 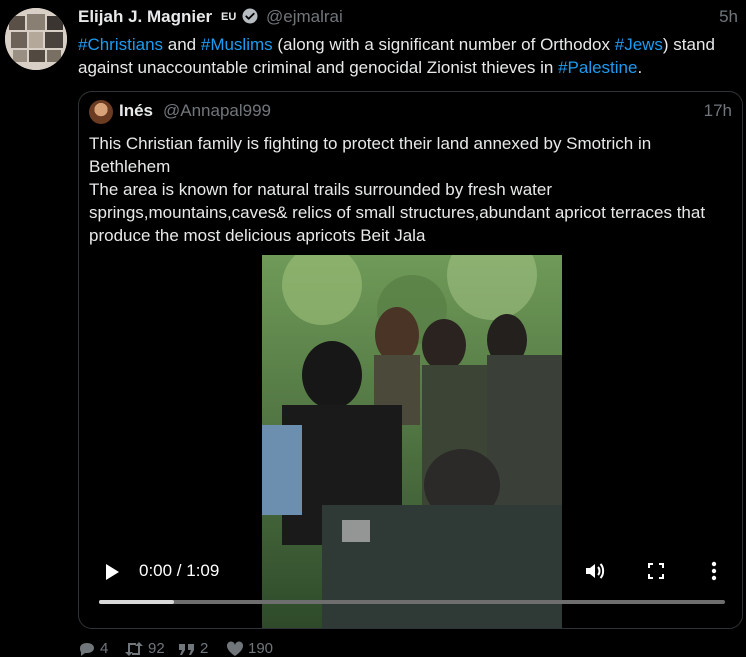 I want to click on hashtag-link: #Palestine, so click(x=597, y=67).